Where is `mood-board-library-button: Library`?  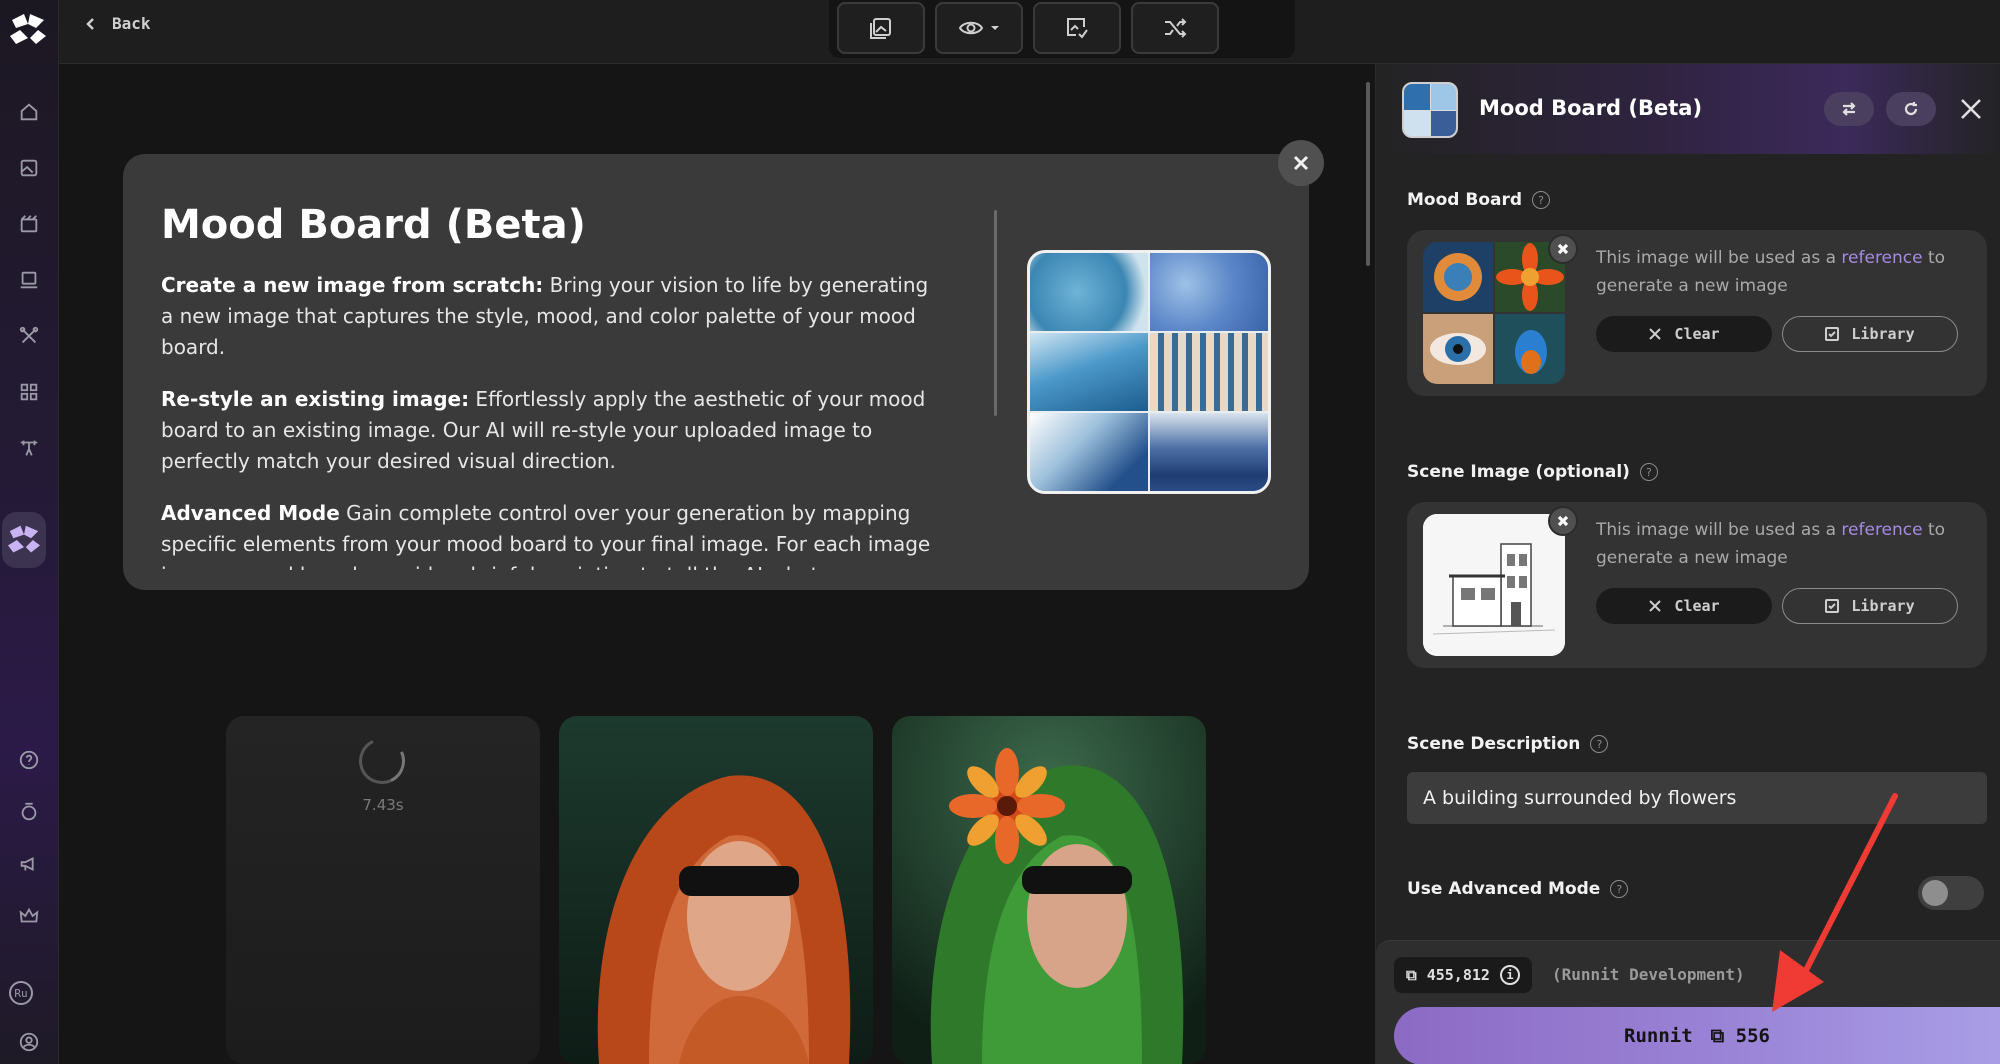 mood-board-library-button: Library is located at coordinates (1870, 334).